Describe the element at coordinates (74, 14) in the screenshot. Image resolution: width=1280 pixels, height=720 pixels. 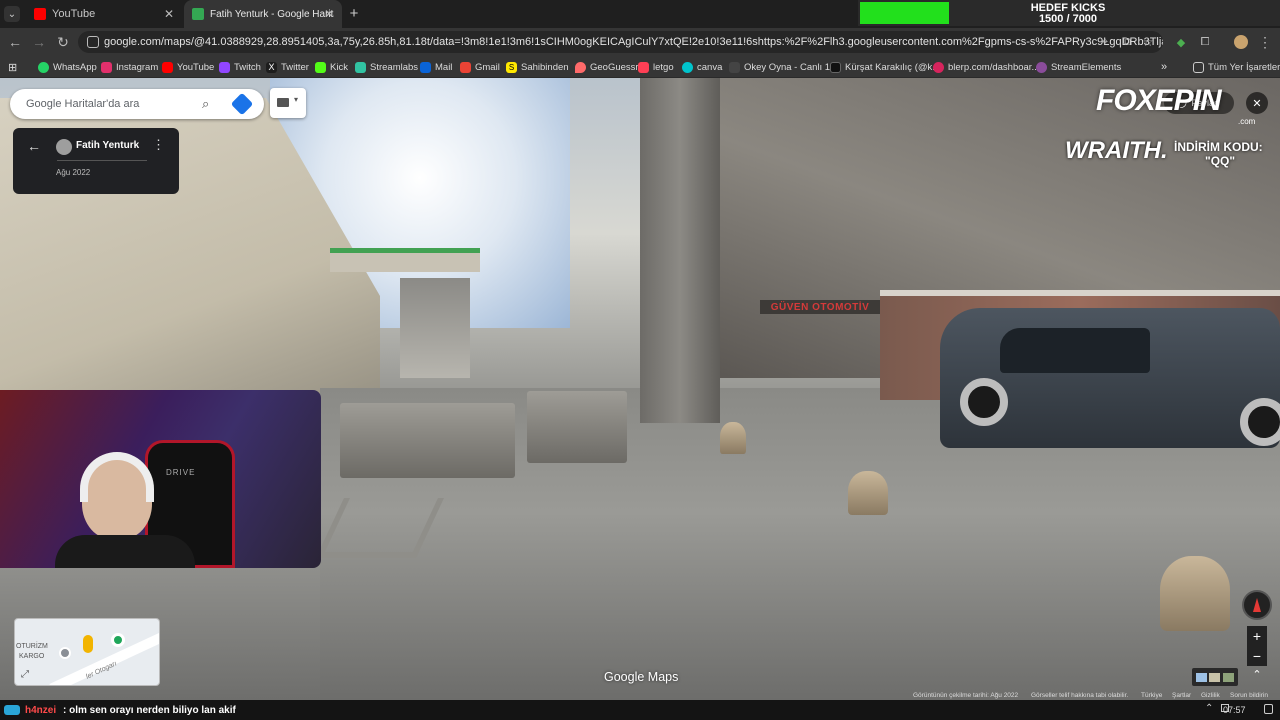
I see `tab-title: YouTube` at that location.